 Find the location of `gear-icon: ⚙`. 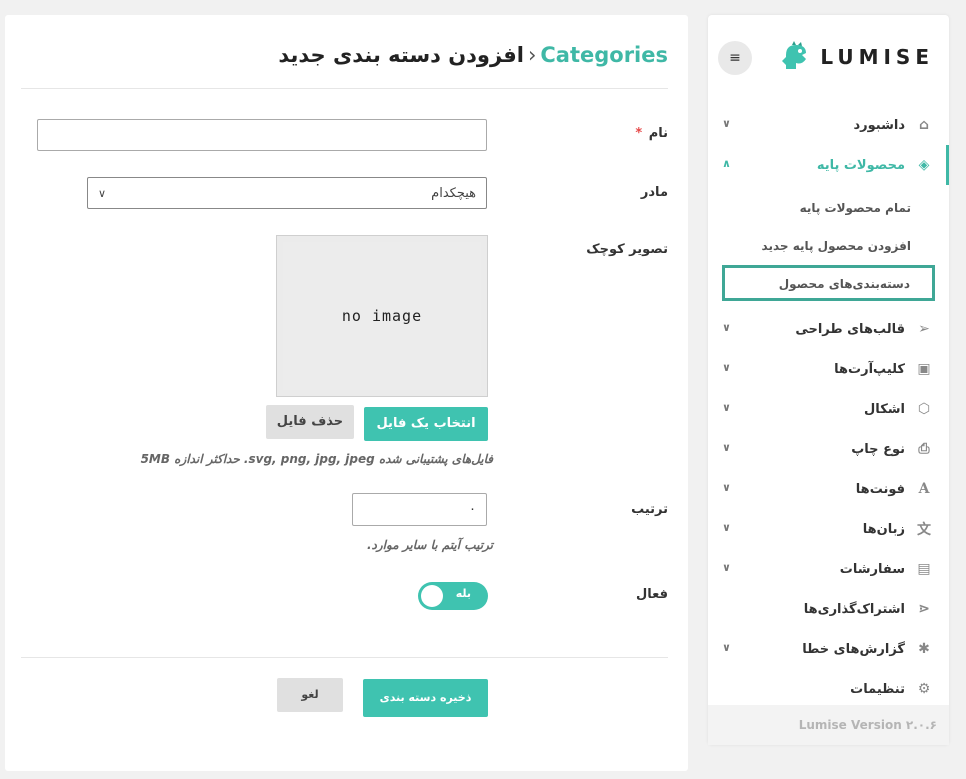

gear-icon: ⚙ is located at coordinates (924, 689).